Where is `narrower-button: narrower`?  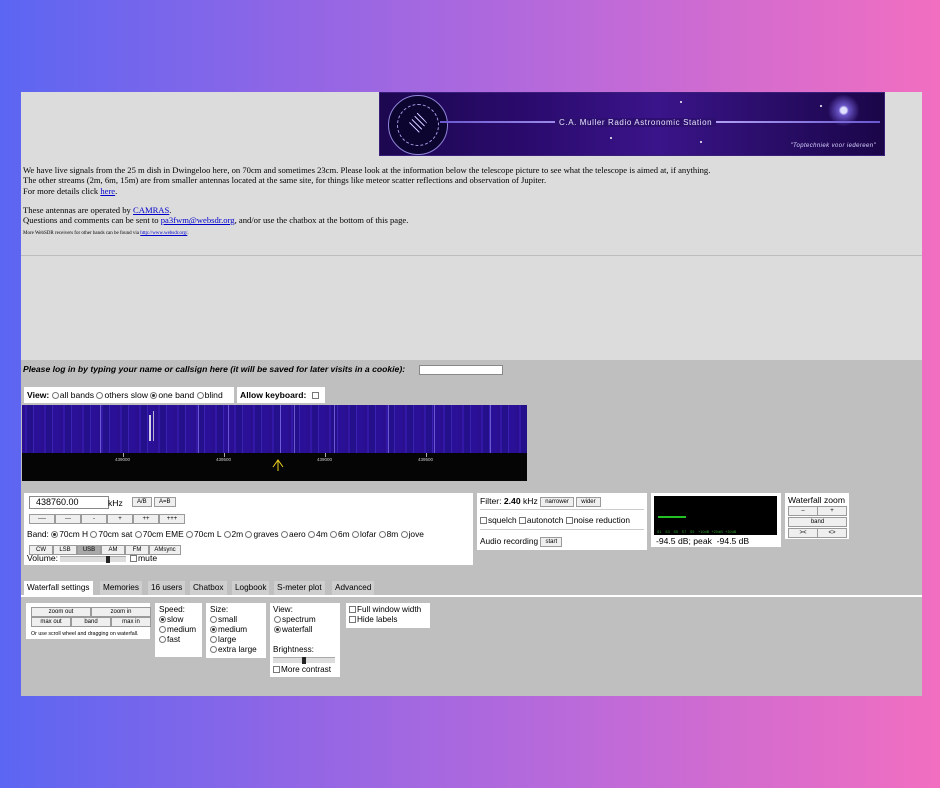
narrower-button: narrower is located at coordinates (557, 501).